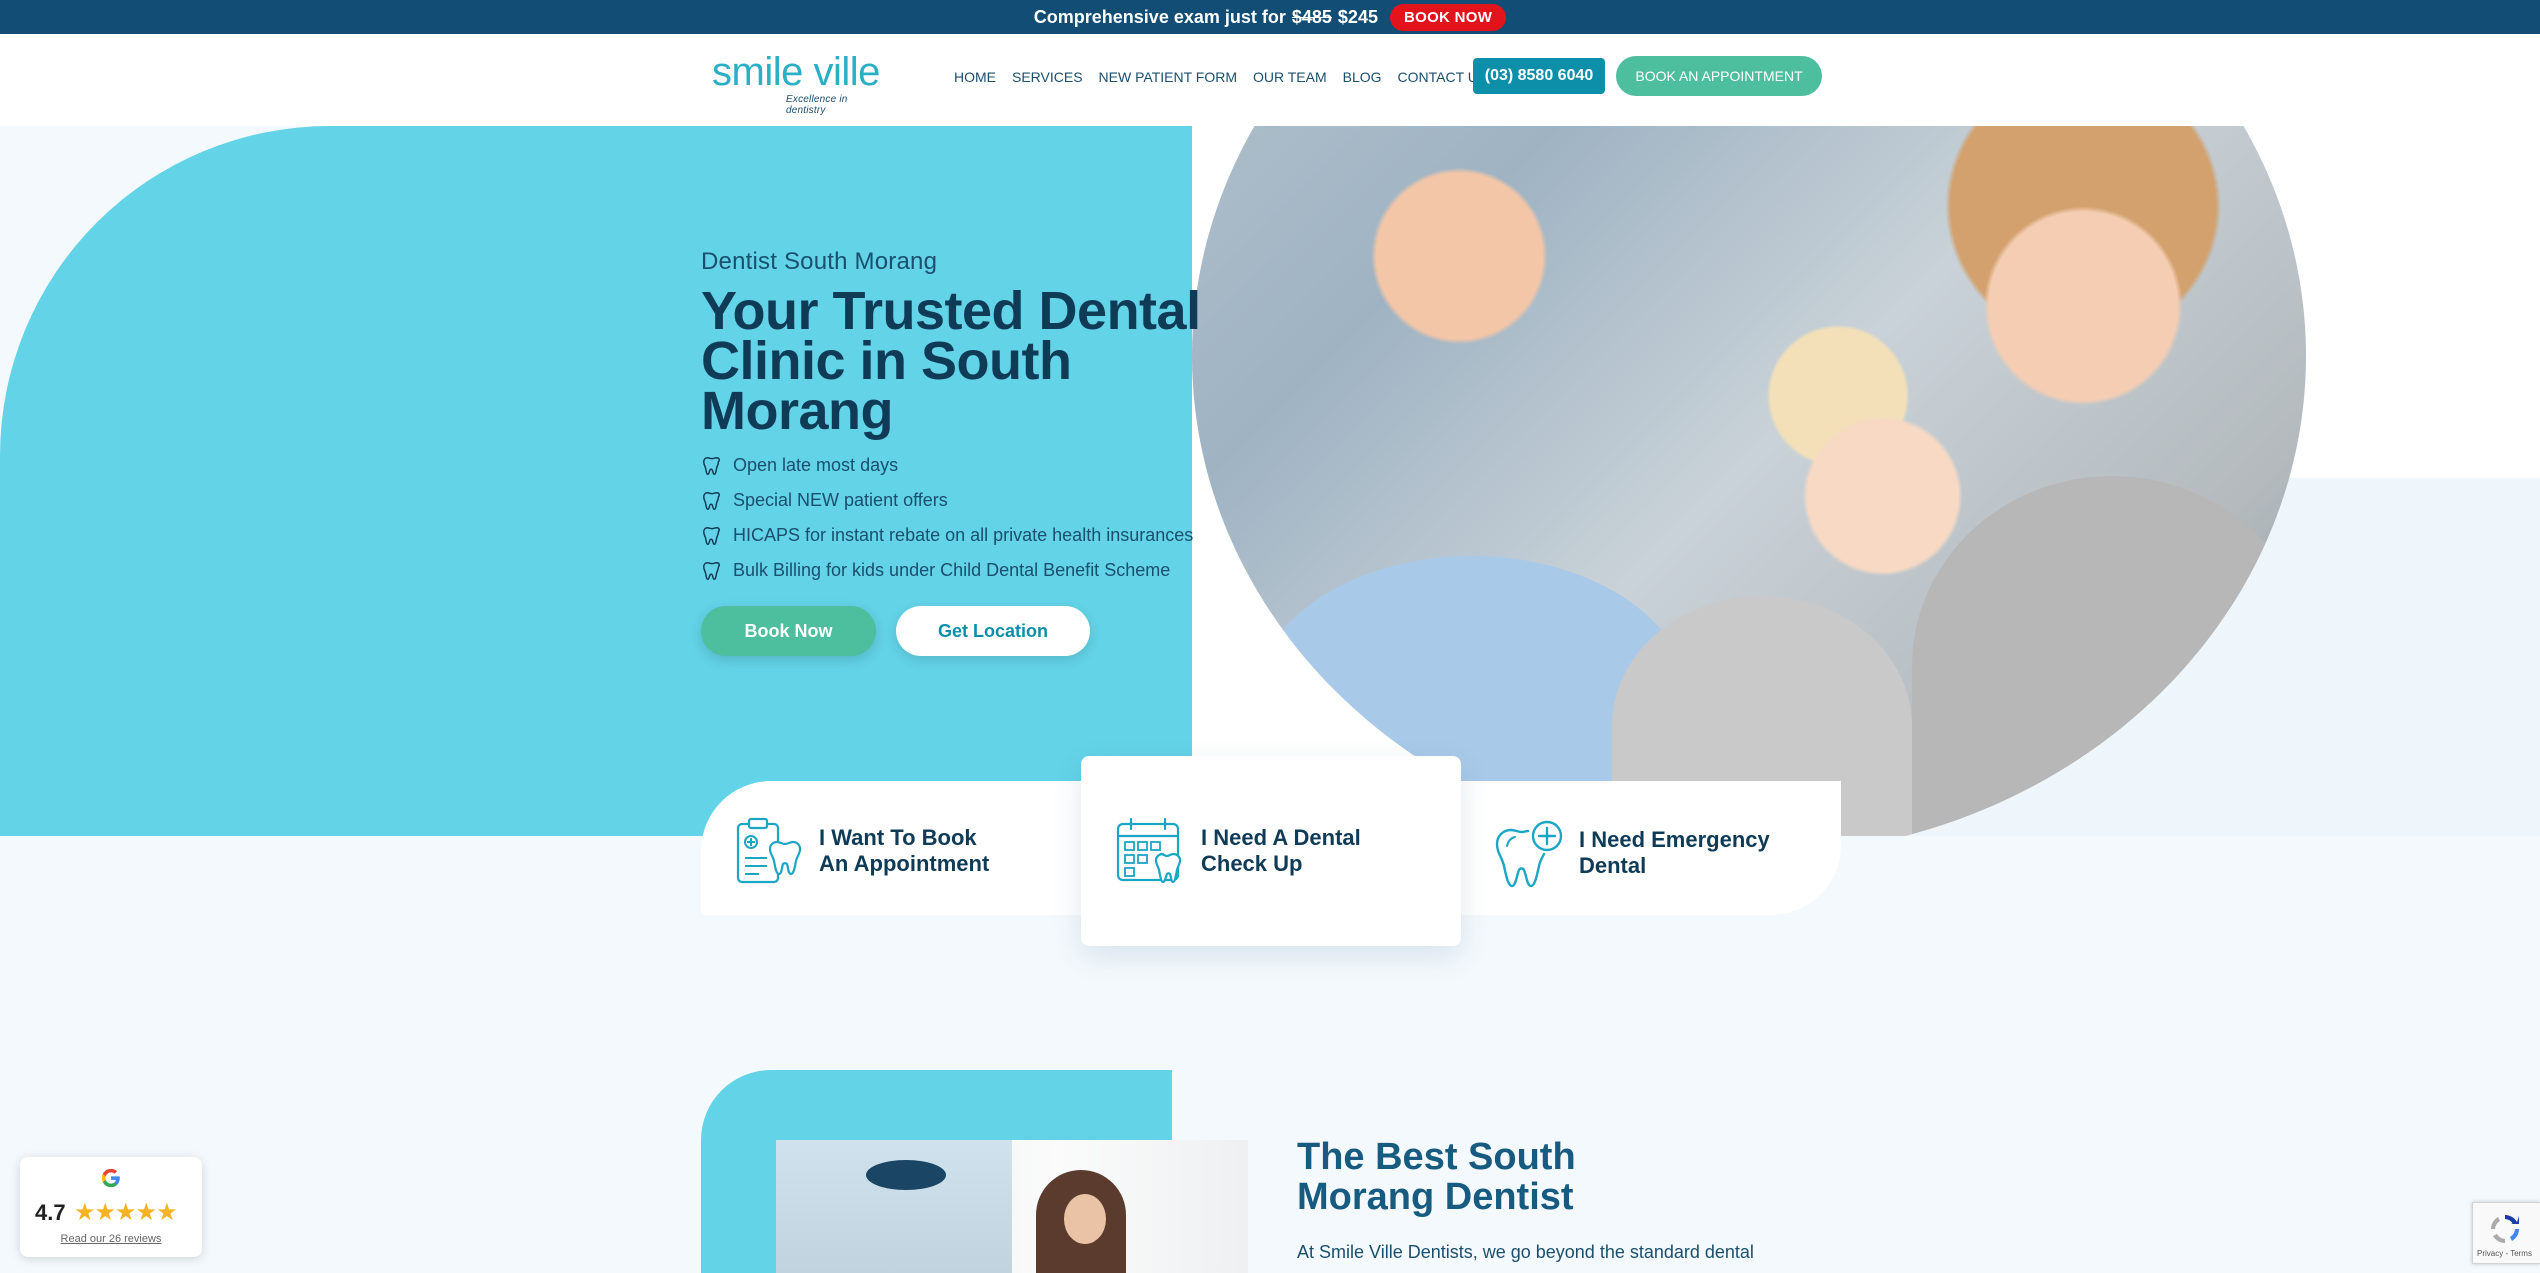  Describe the element at coordinates (1047, 77) in the screenshot. I see `nav-services: SERVICES` at that location.